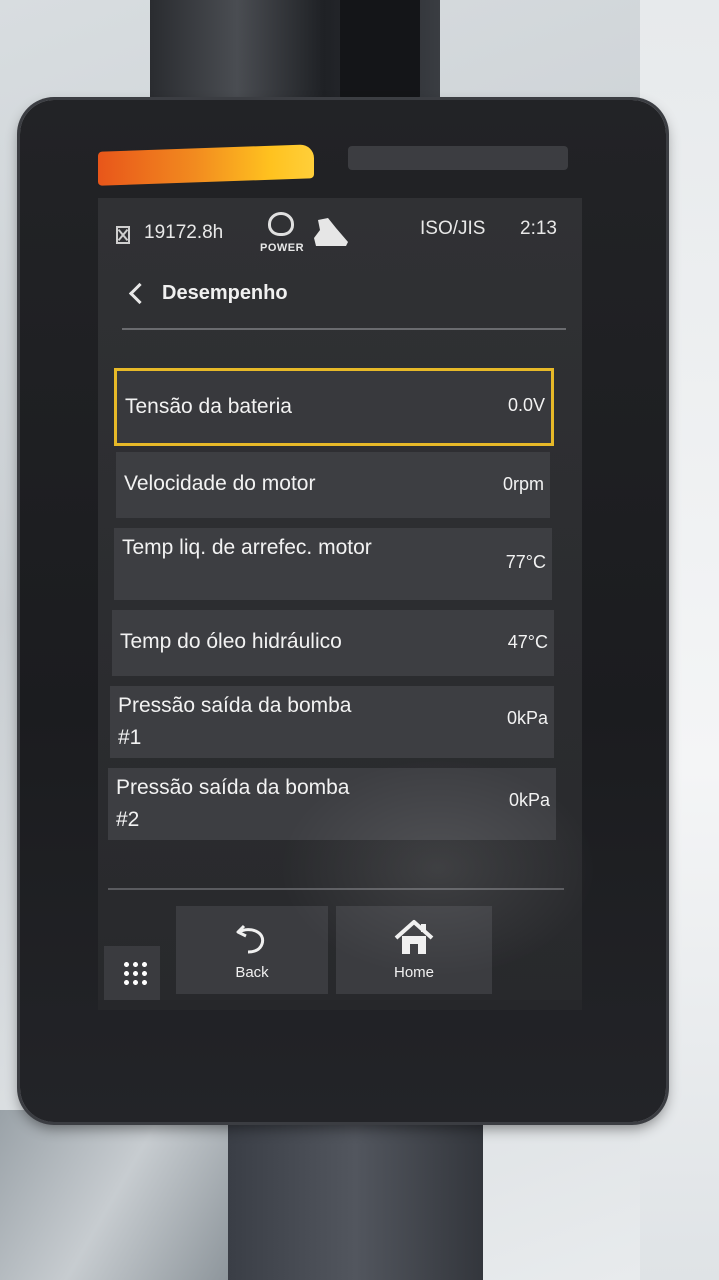  What do you see at coordinates (233, 803) in the screenshot?
I see `list-item-label: Pressão saída da bomba #2` at bounding box center [233, 803].